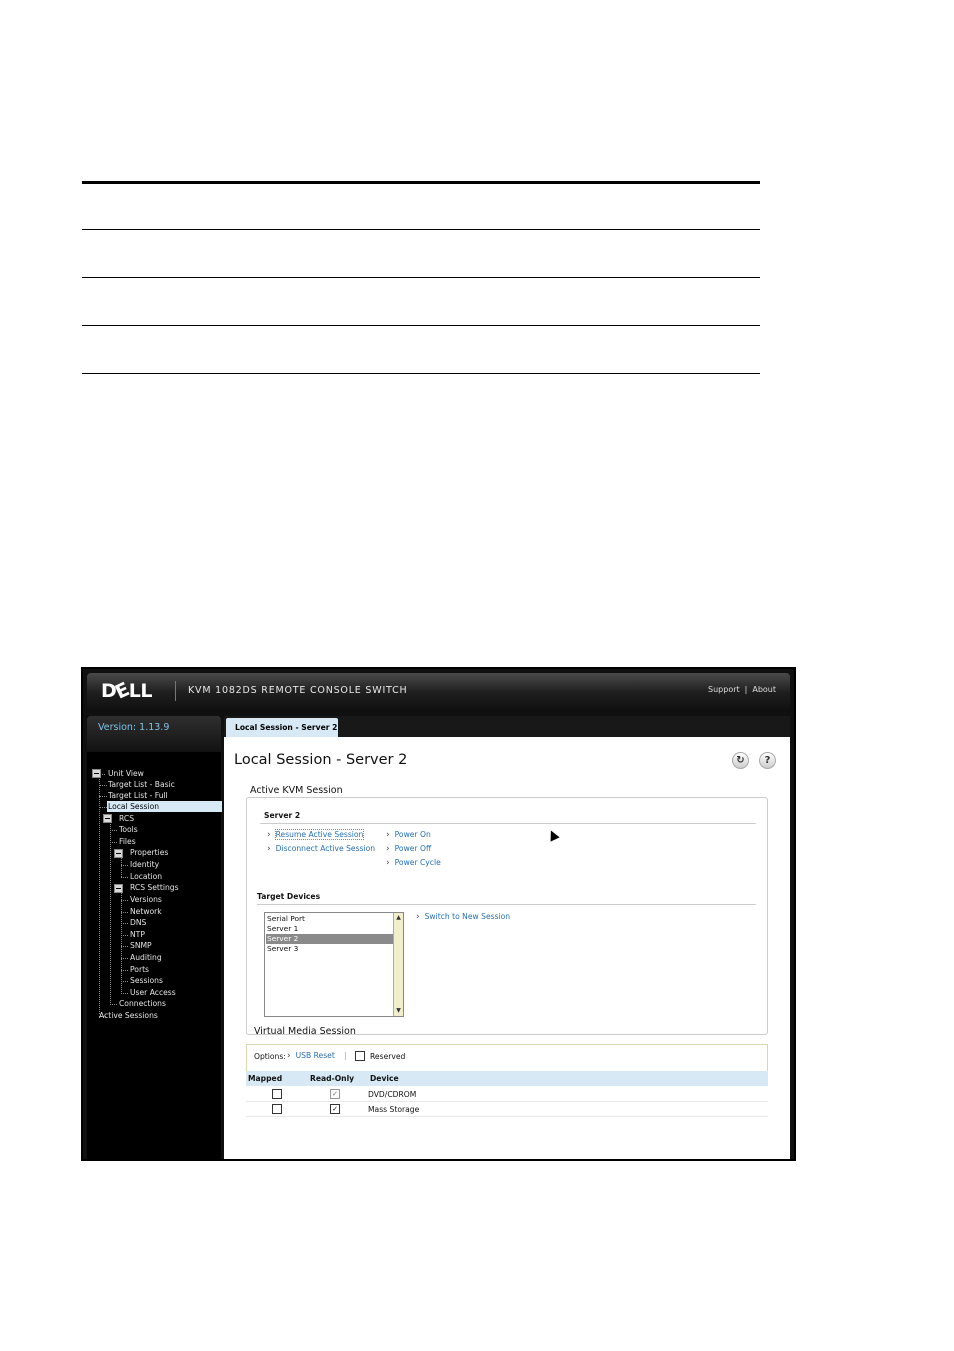  Describe the element at coordinates (138, 795) in the screenshot. I see `nav-target-list-full: Target List - Full` at that location.